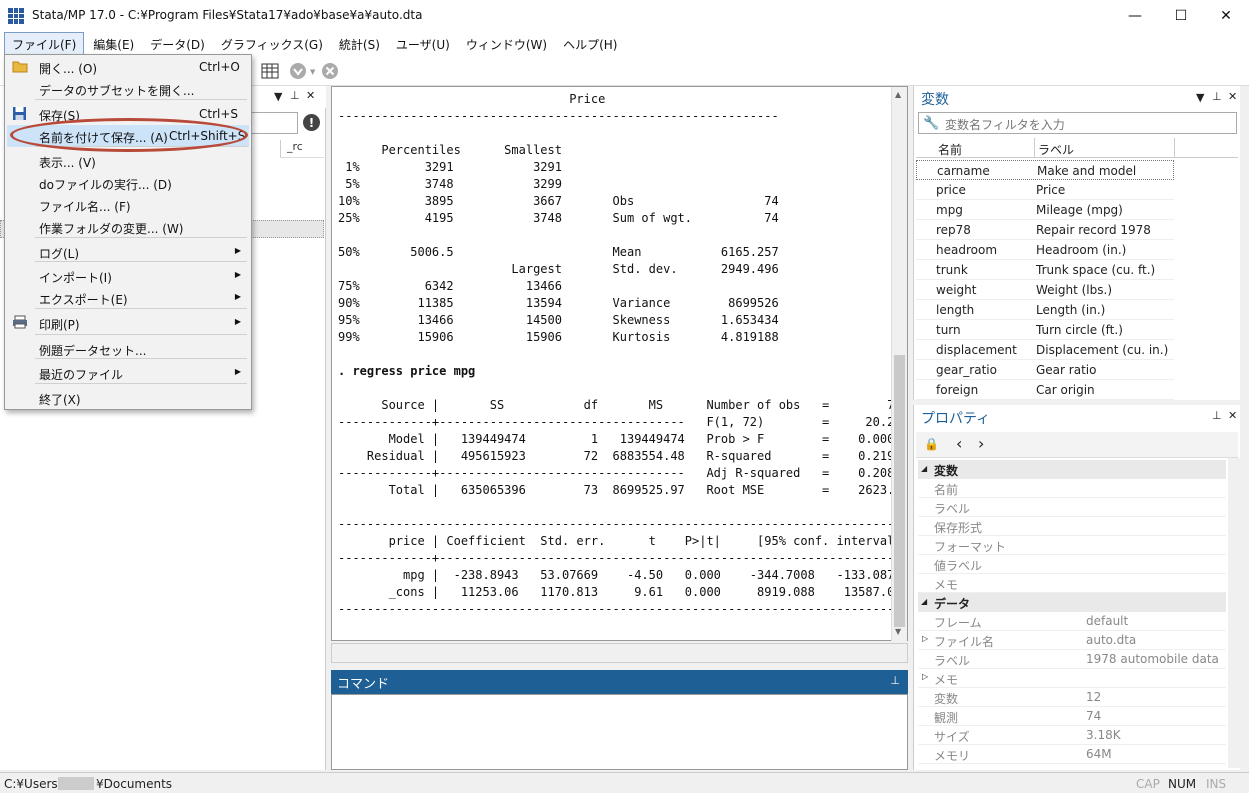 The width and height of the screenshot is (1249, 793). What do you see at coordinates (298, 71) in the screenshot?
I see `more-button` at bounding box center [298, 71].